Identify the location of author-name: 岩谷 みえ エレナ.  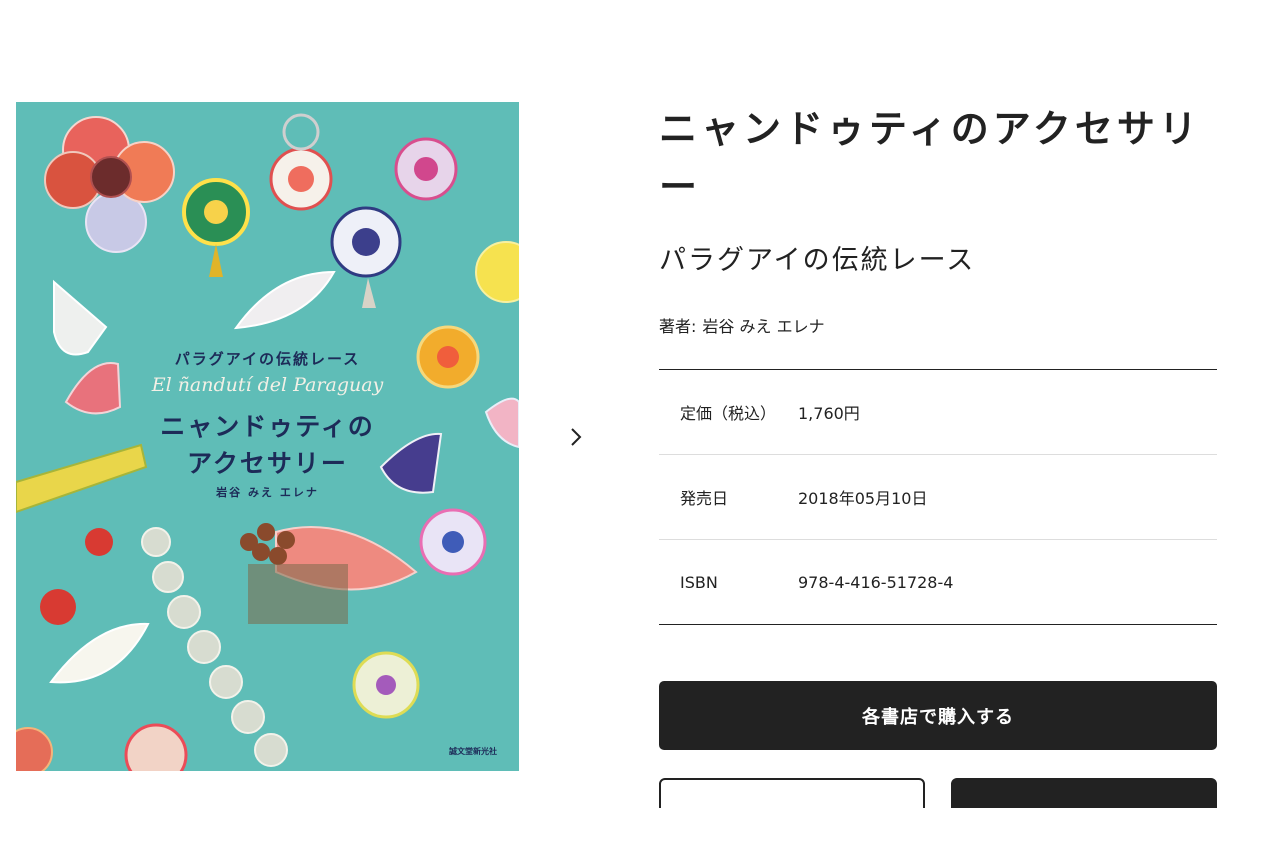
(763, 326).